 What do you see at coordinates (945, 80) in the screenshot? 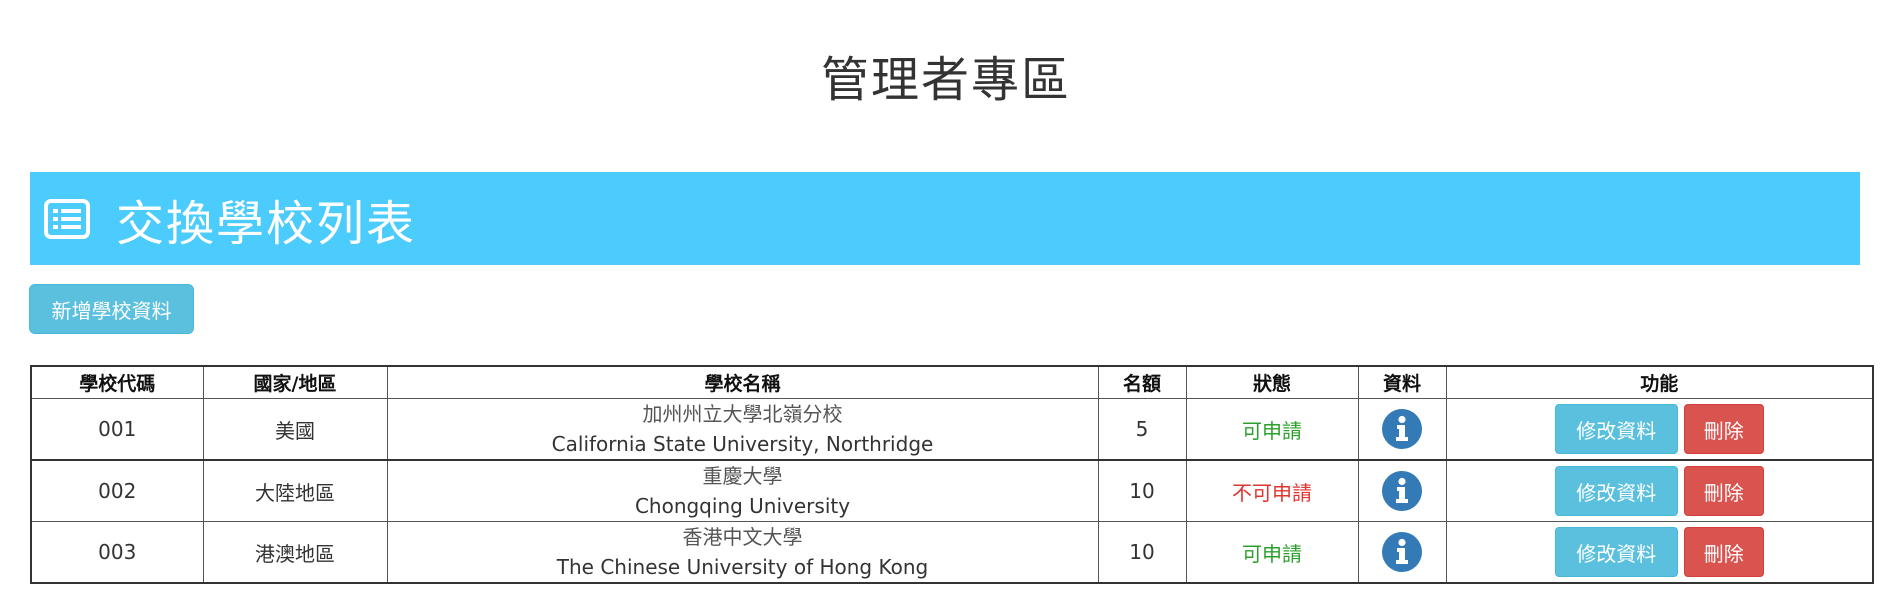
I see `page-title: 管理者專區` at bounding box center [945, 80].